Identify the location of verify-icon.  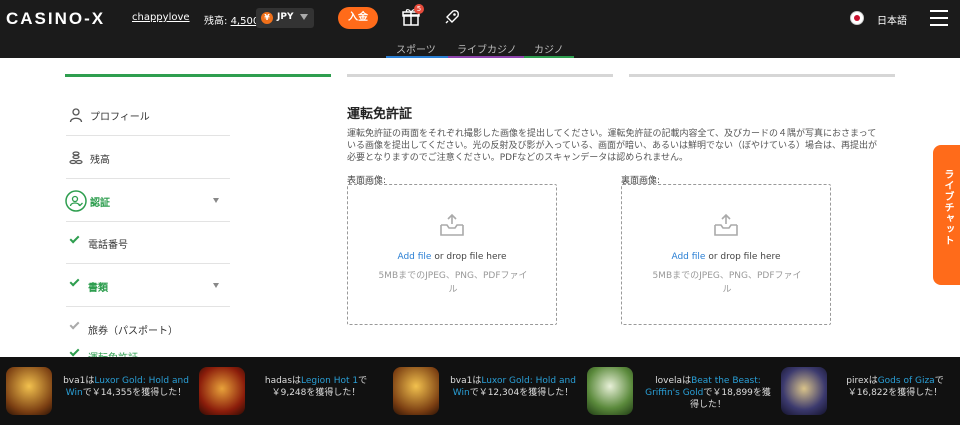
(76, 201).